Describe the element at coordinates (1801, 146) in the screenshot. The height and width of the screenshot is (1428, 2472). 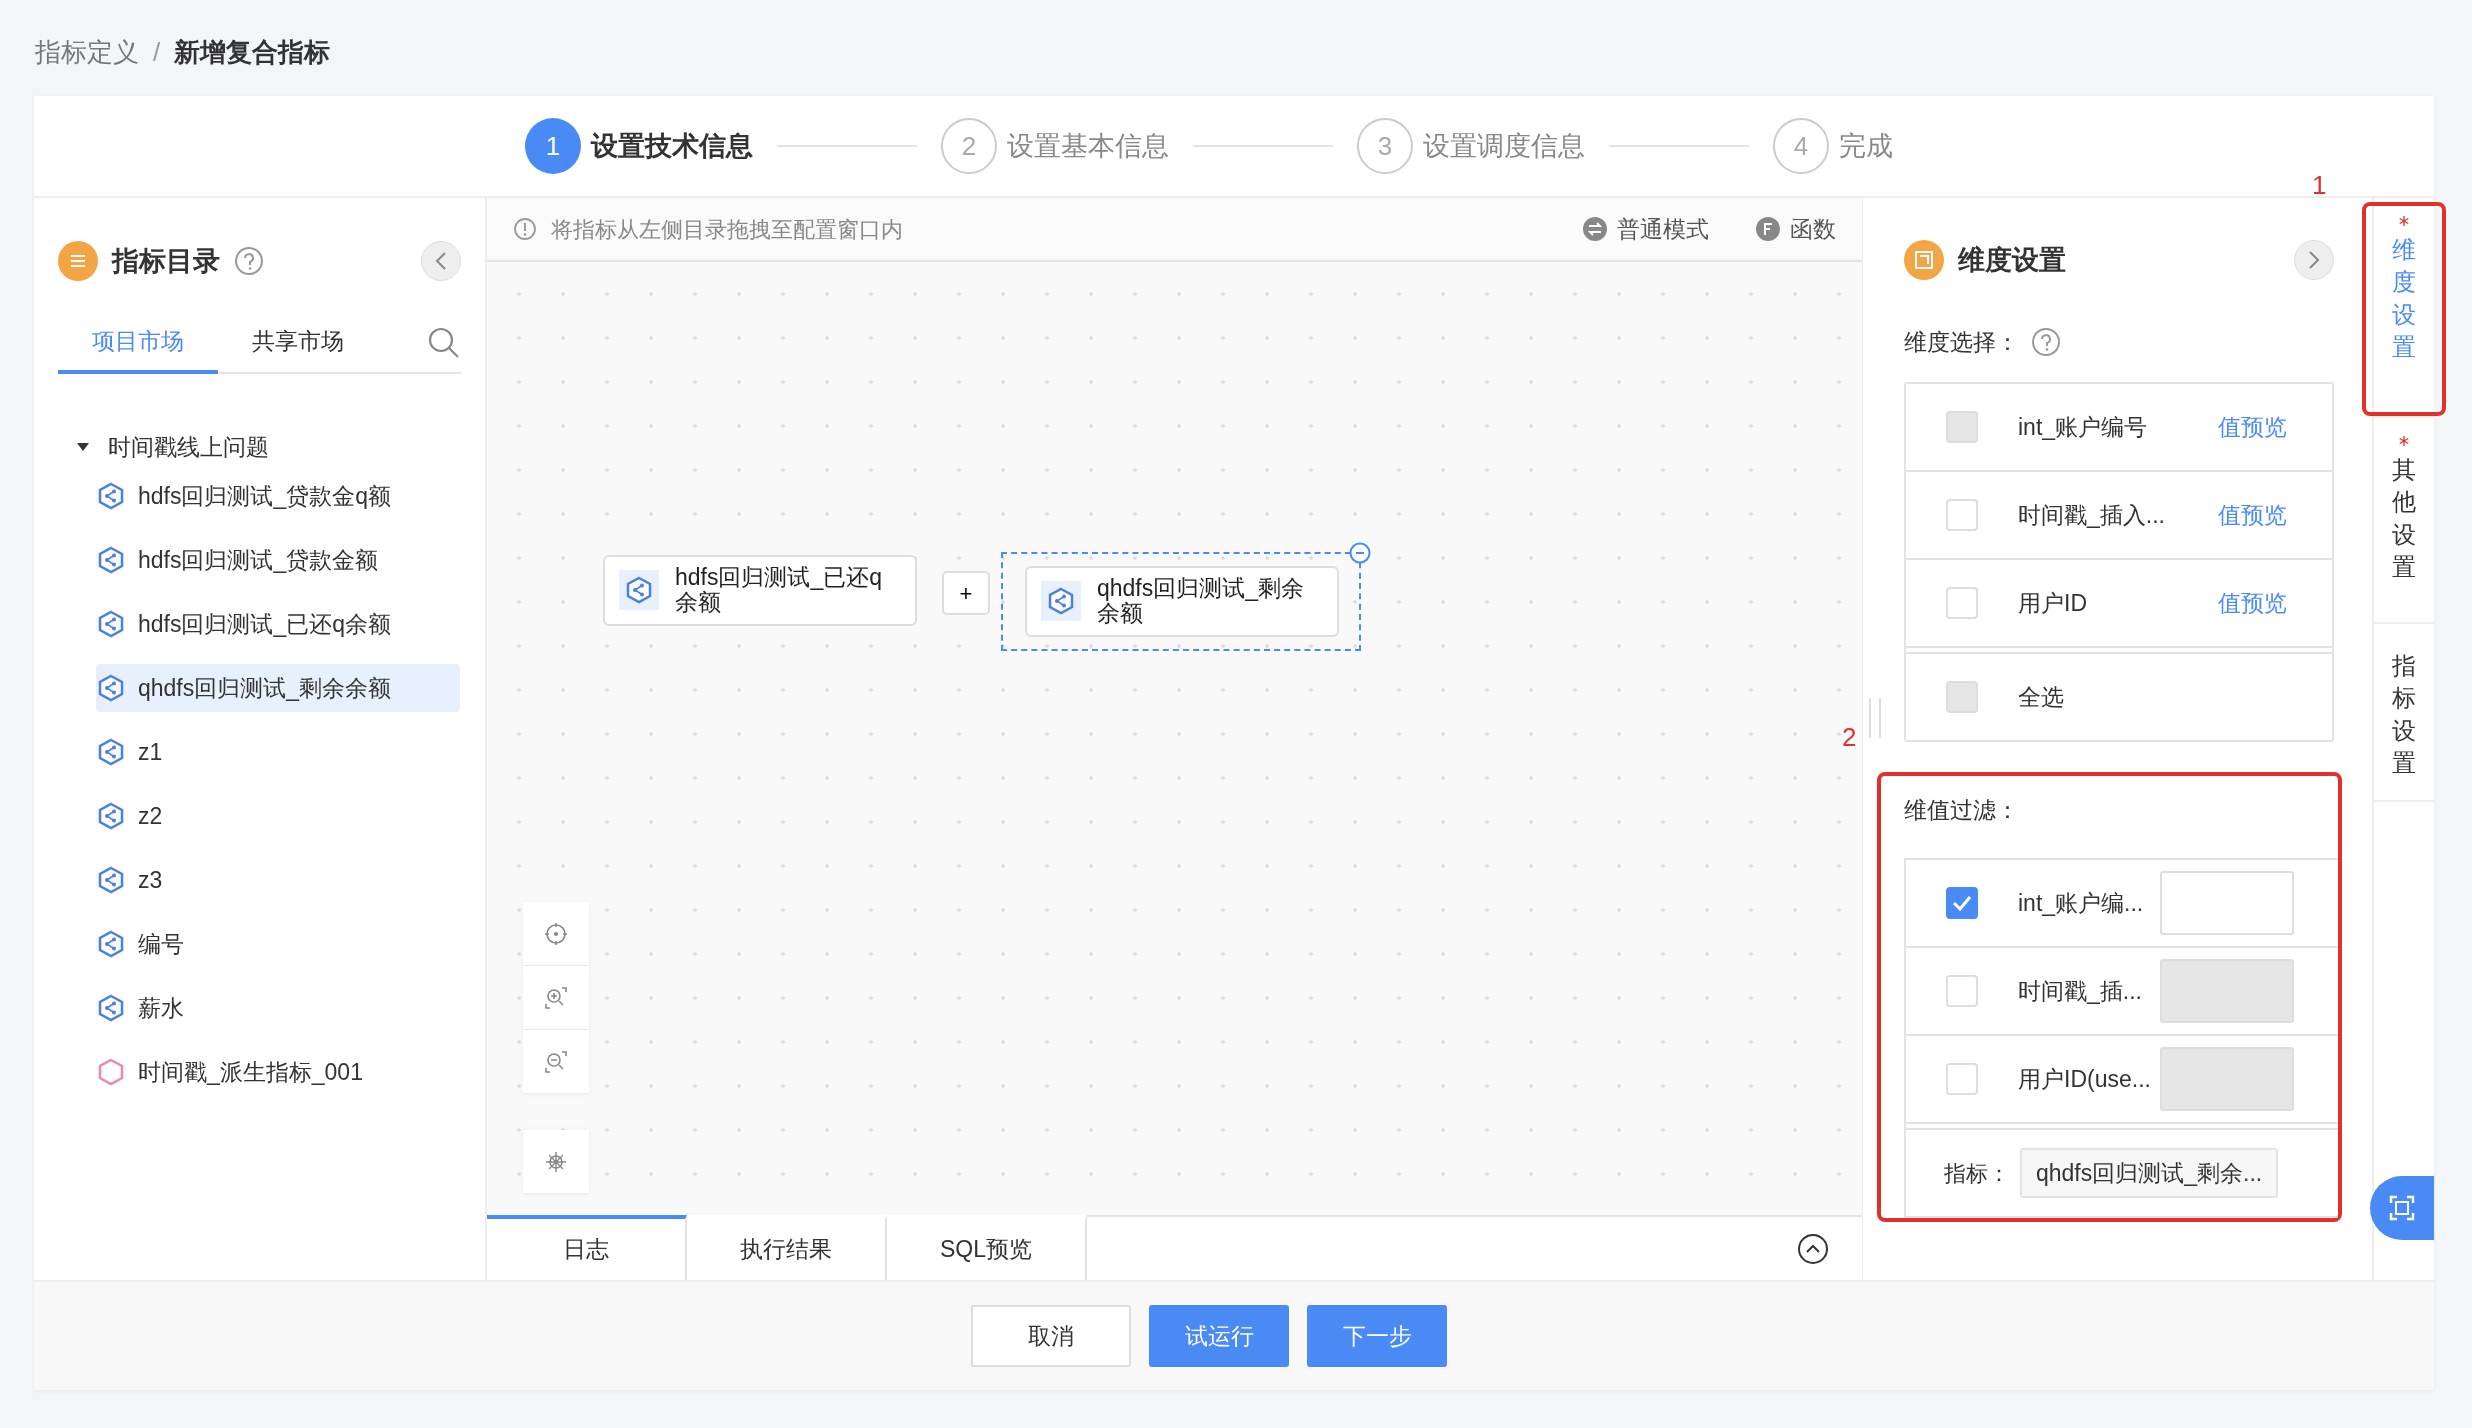
I see `step-number: 4` at that location.